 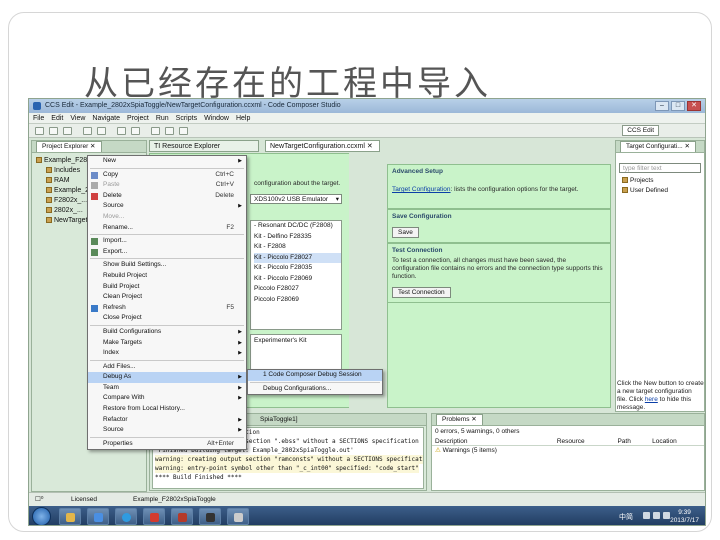 I want to click on debug-icon, so click(x=101, y=131).